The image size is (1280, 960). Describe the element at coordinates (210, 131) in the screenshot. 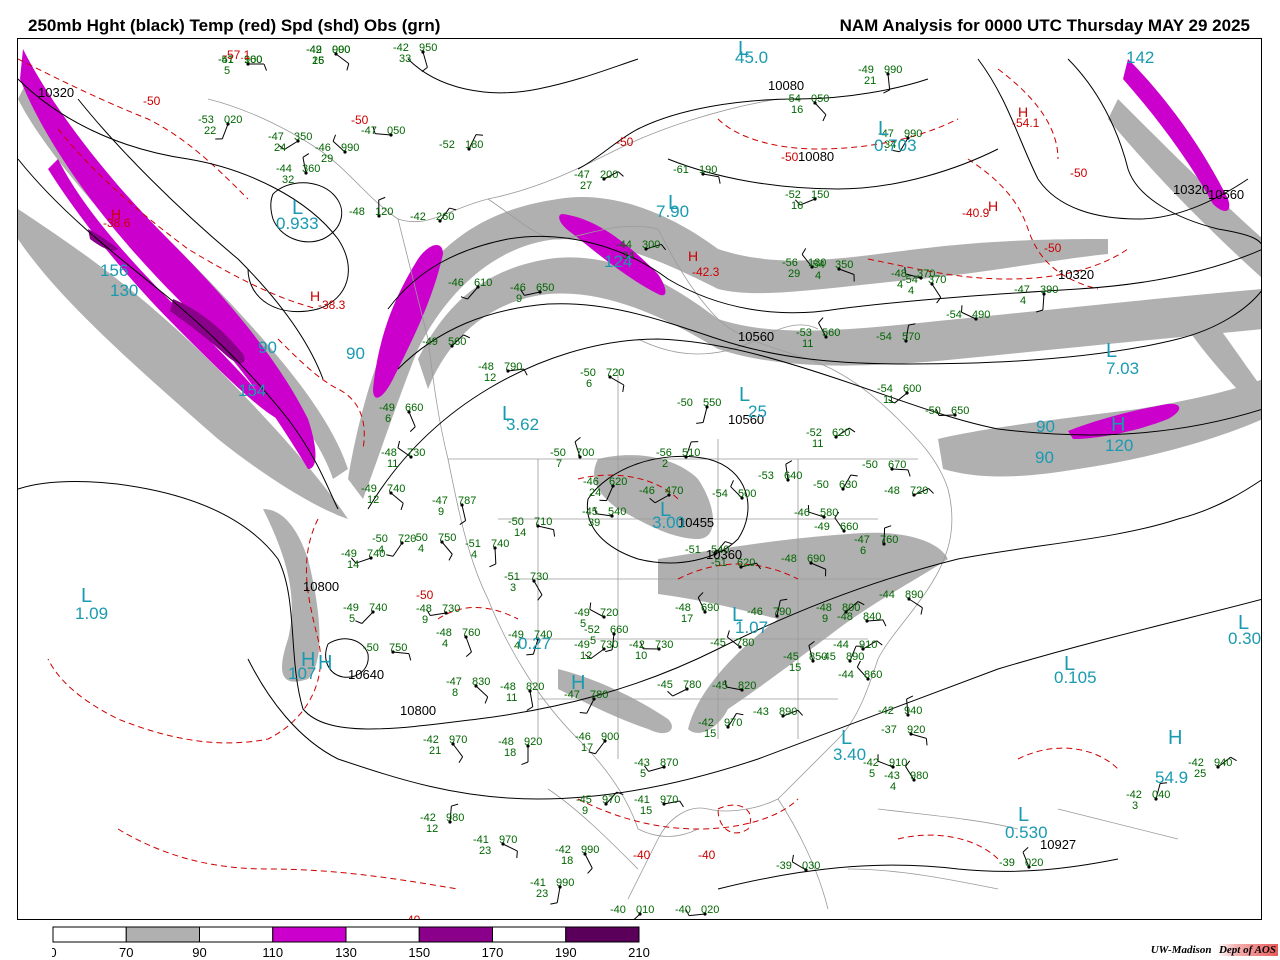

I see `obs-speed: 22` at that location.